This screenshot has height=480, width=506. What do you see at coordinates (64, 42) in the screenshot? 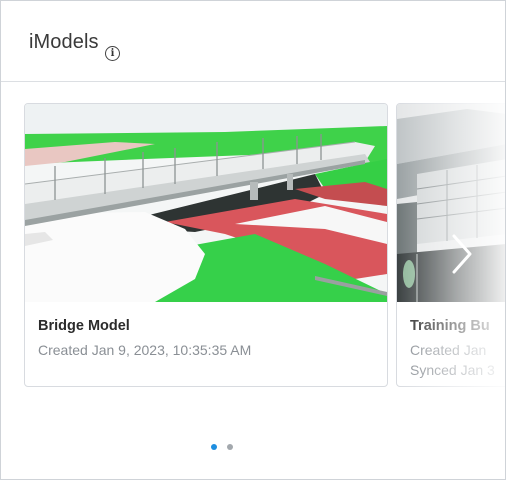
I see `page-title: iModels` at bounding box center [64, 42].